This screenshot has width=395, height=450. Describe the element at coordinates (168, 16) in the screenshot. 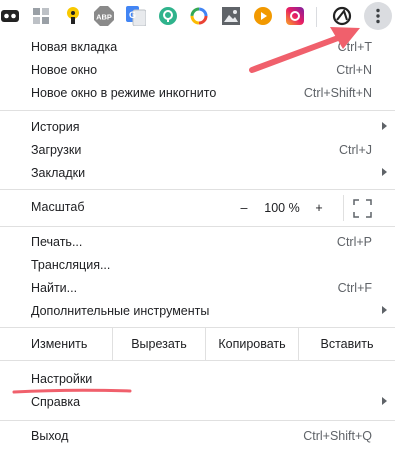

I see `vpn-icon` at that location.